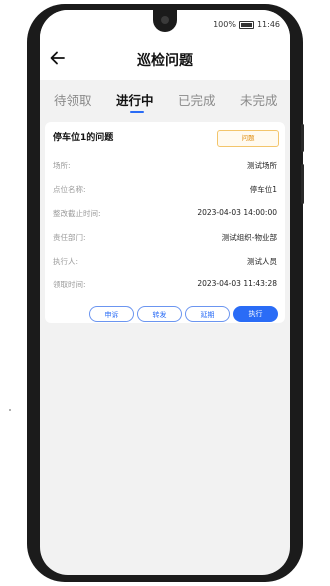 Image resolution: width=330 pixels, height=586 pixels. Describe the element at coordinates (137, 112) in the screenshot. I see `active-tab-indicator` at that location.